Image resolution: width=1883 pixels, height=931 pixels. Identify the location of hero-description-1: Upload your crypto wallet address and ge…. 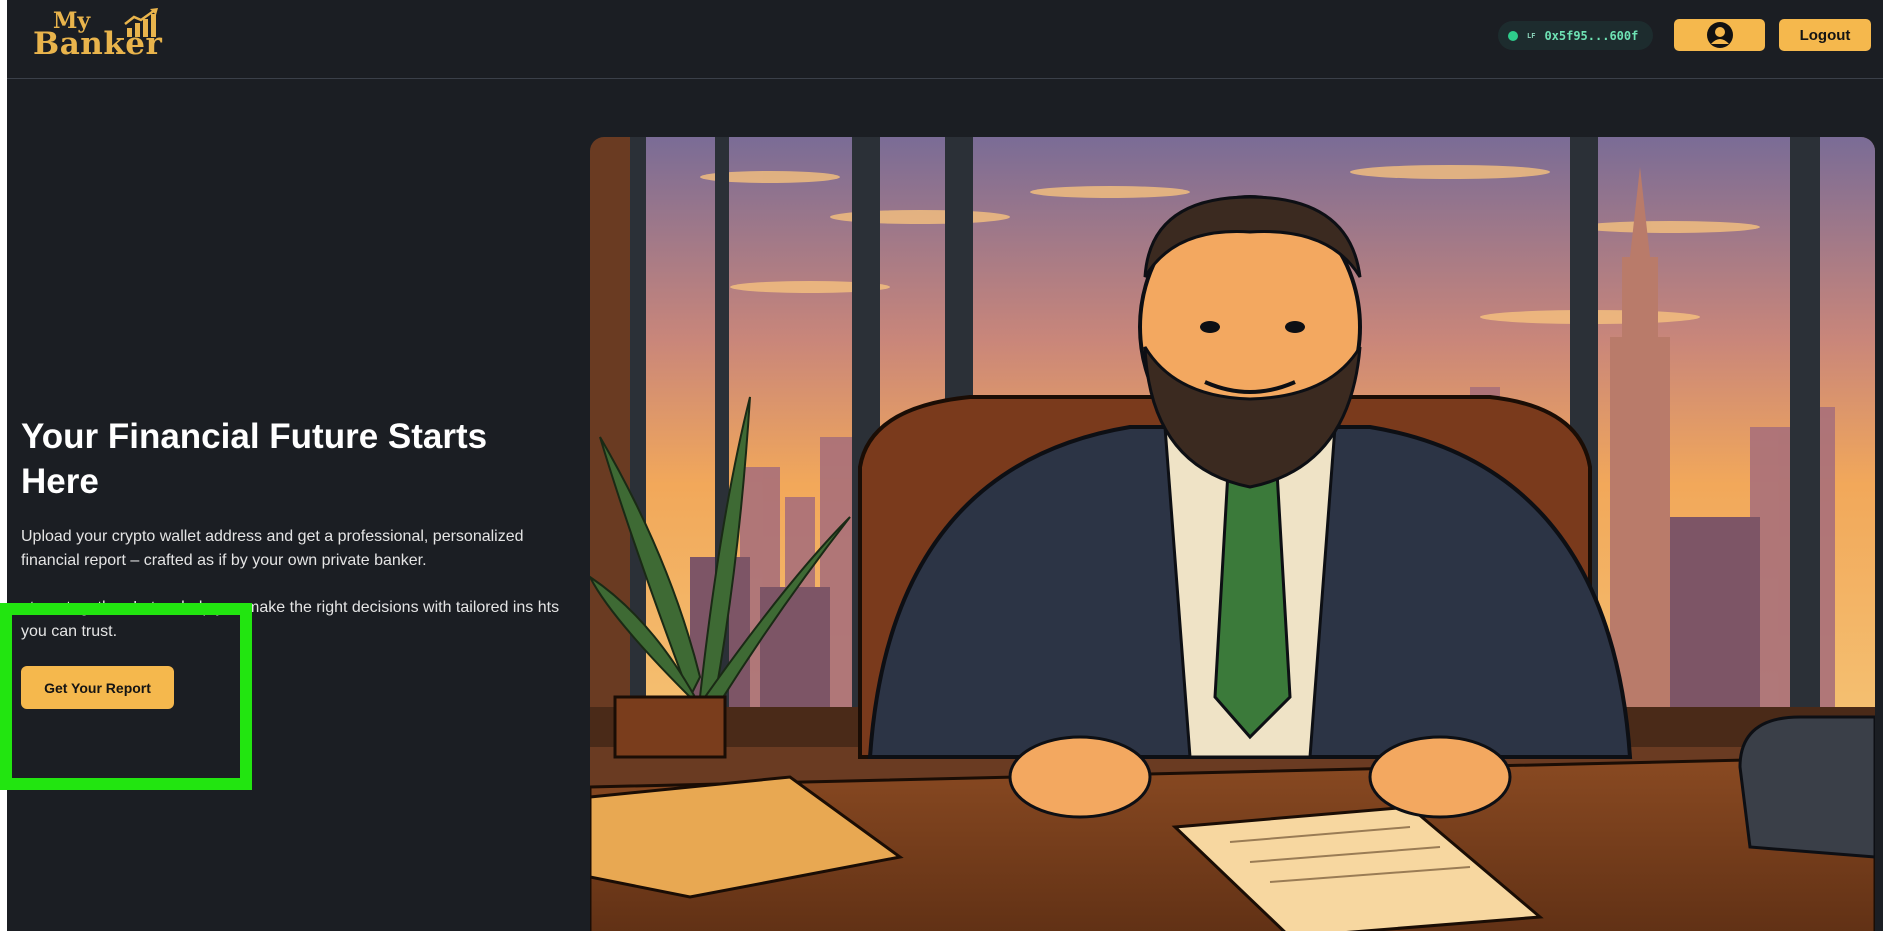
(272, 548).